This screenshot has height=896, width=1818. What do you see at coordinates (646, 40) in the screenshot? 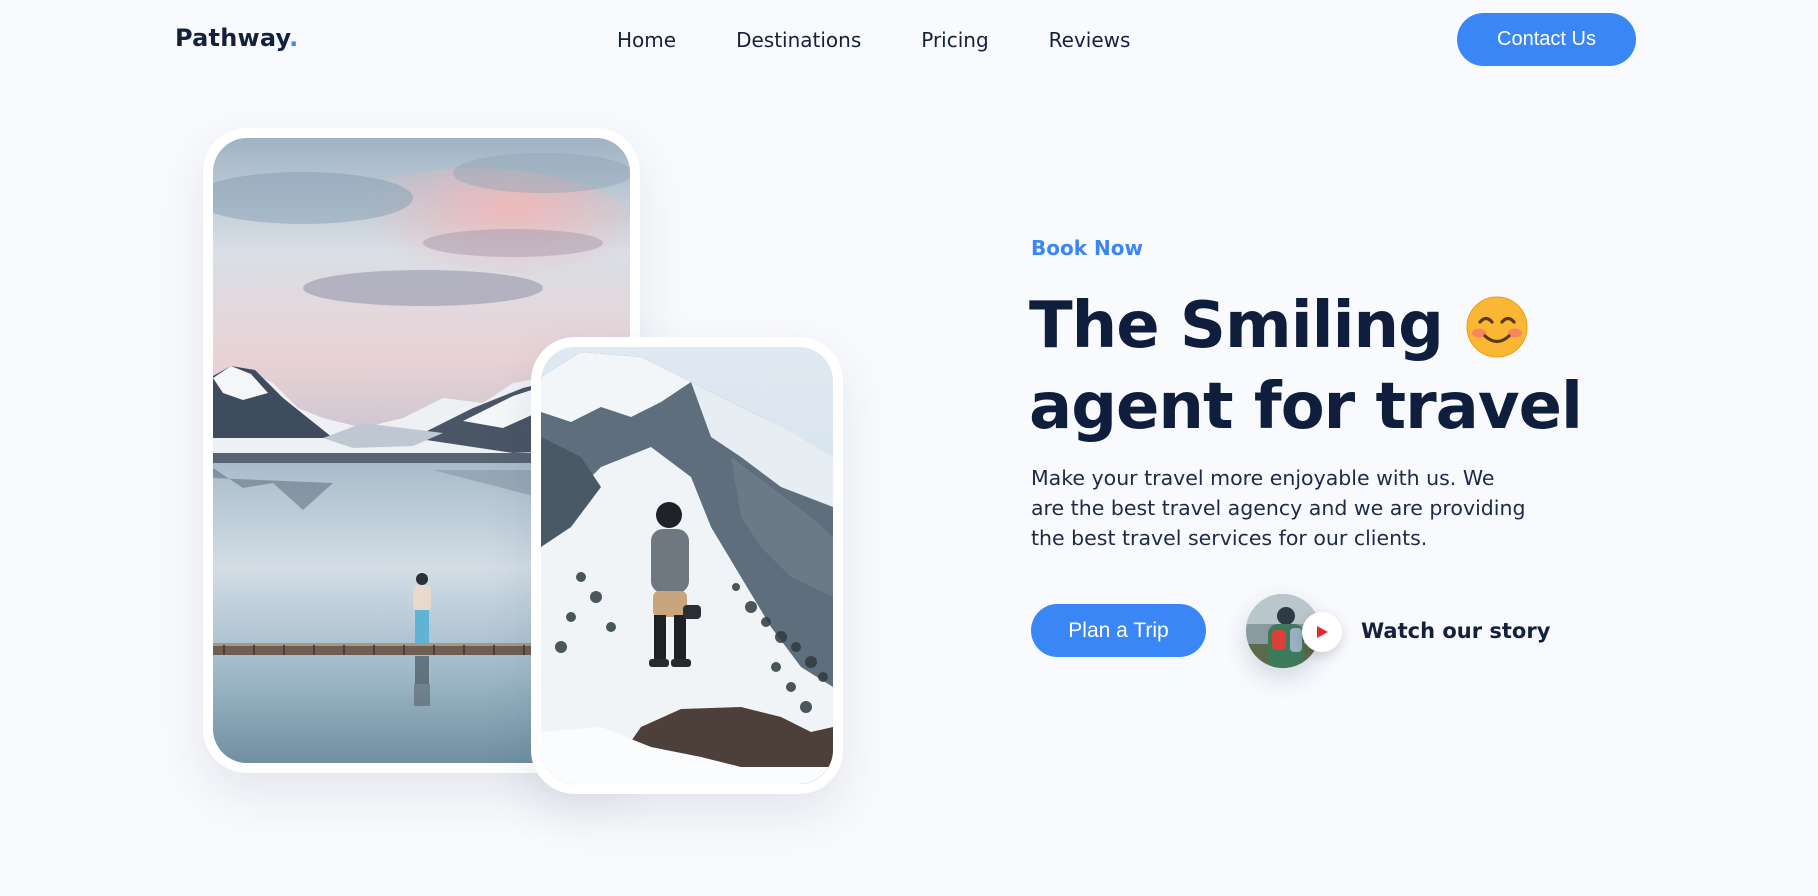
I see `nav-link-home: Home` at bounding box center [646, 40].